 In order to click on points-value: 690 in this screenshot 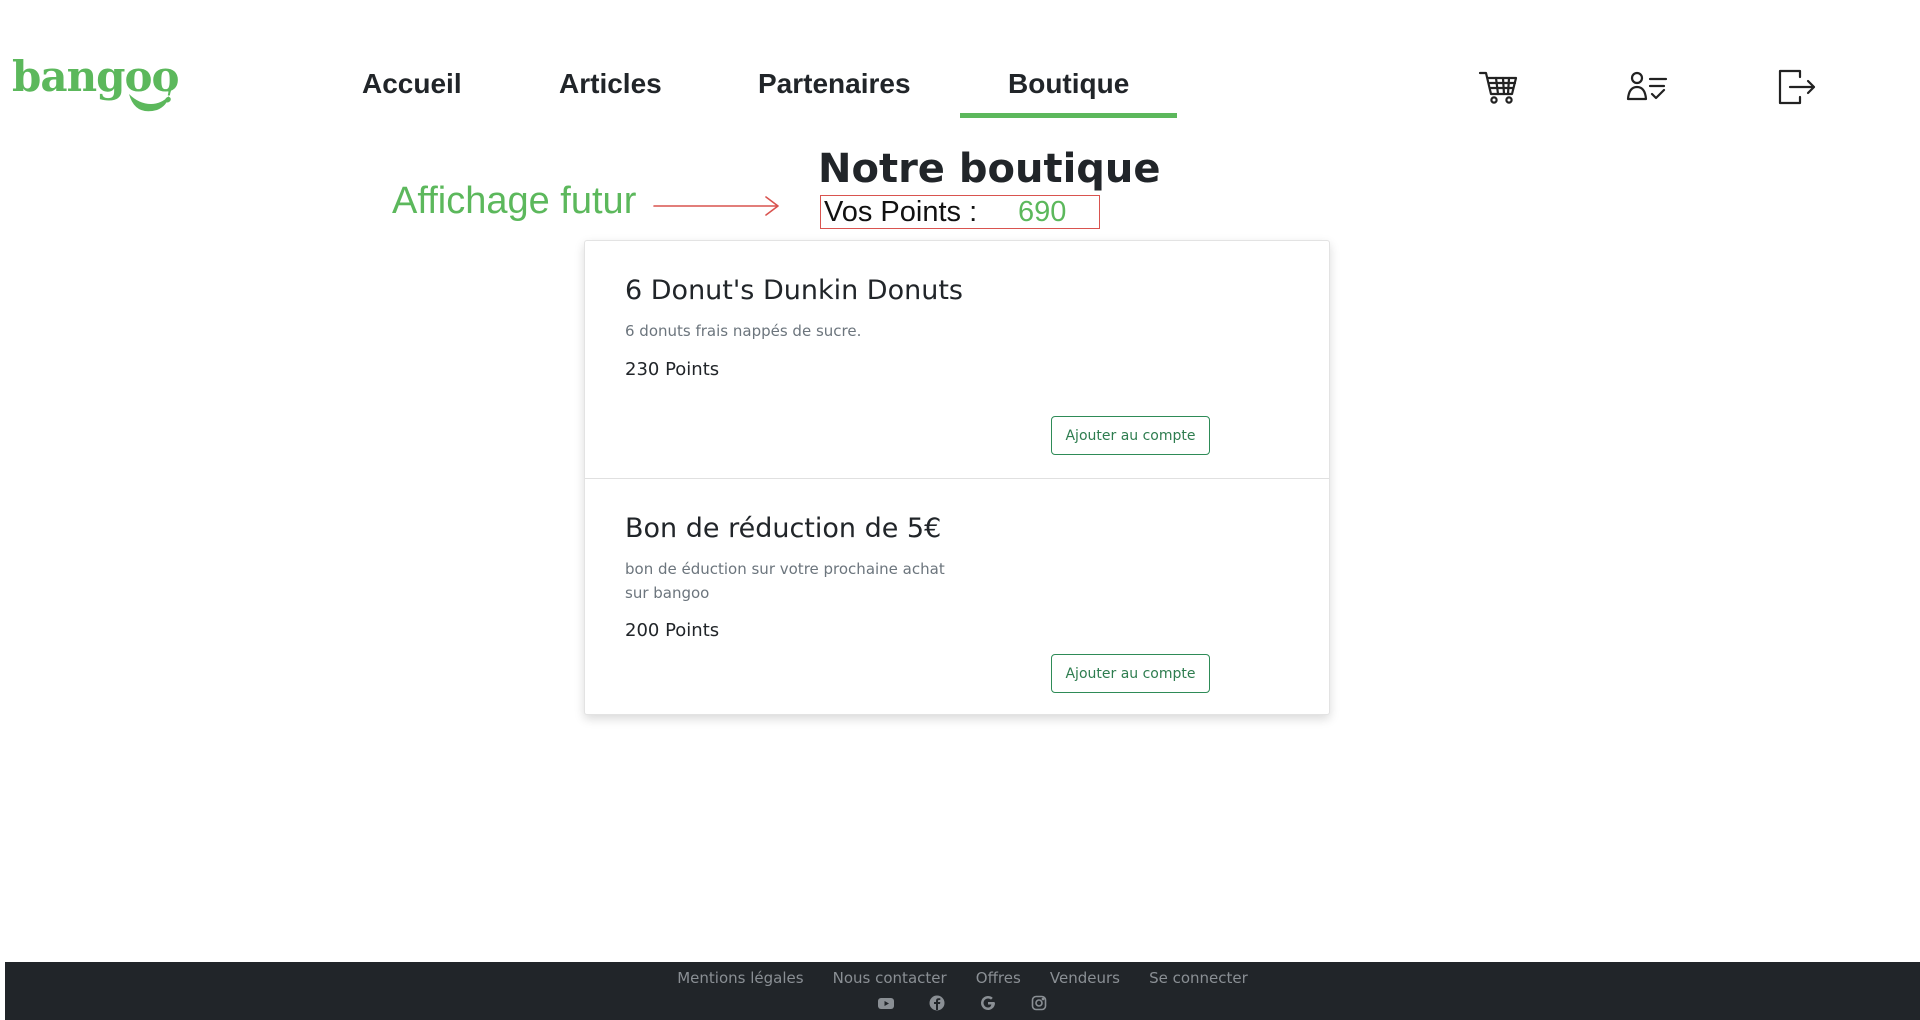, I will do `click(1042, 212)`.